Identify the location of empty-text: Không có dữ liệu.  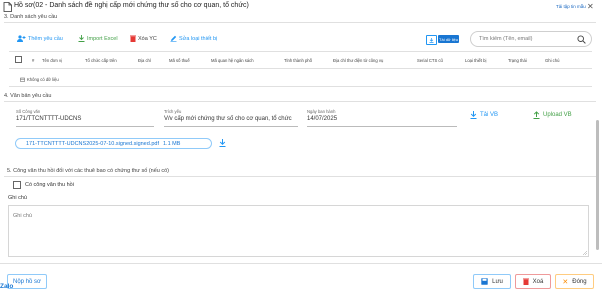
(43, 79).